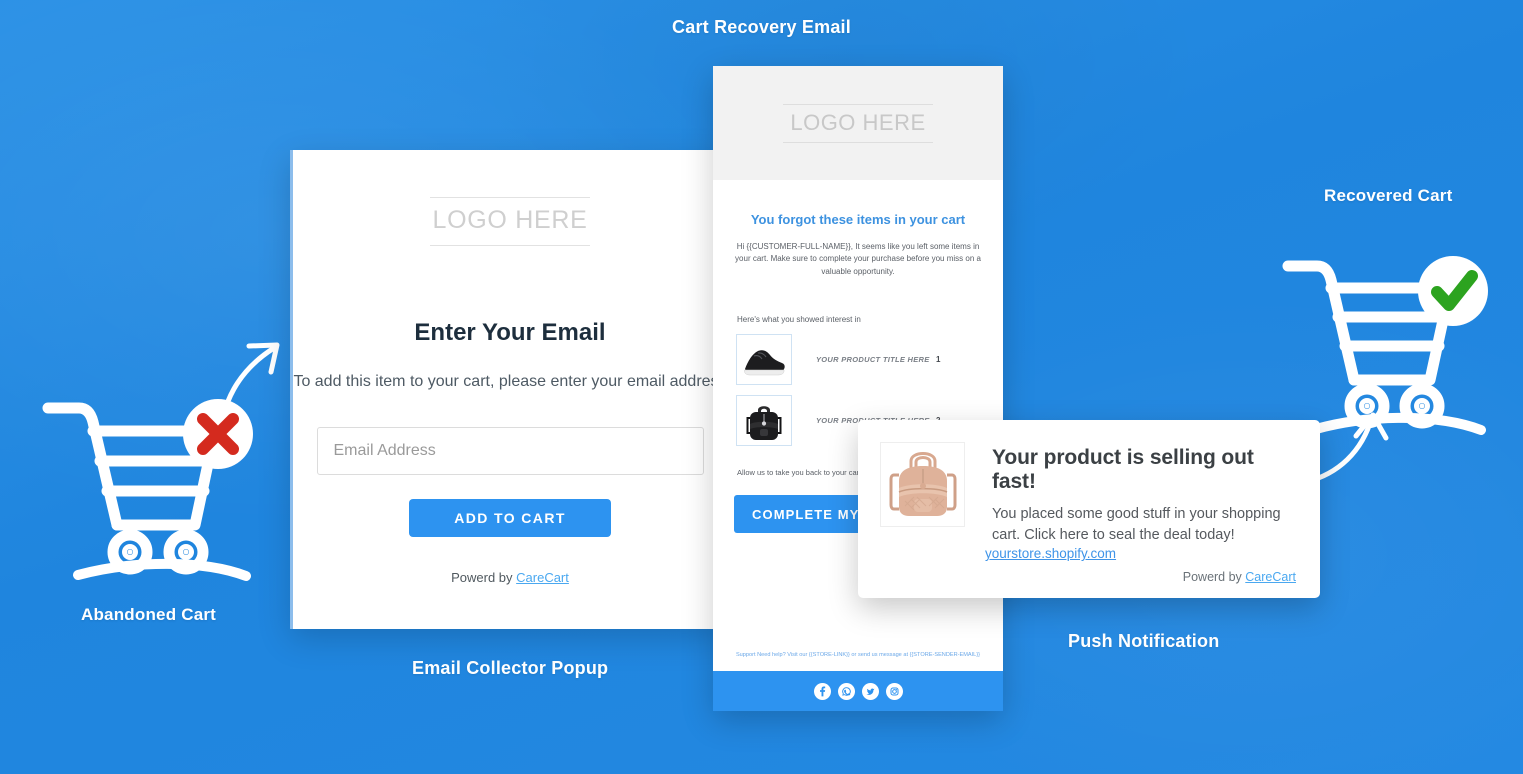 This screenshot has width=1523, height=774. What do you see at coordinates (846, 691) in the screenshot?
I see `whatsapp-icon` at bounding box center [846, 691].